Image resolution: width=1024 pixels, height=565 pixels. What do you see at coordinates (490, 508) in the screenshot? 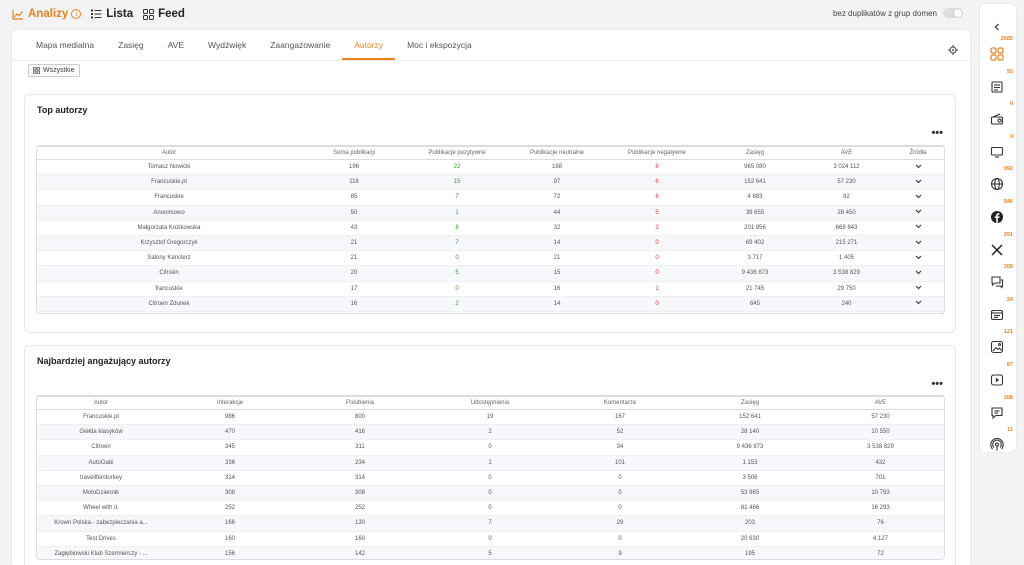
I see `table-row: Wheel with it. 252 252 0 0 81 466 16 293` at bounding box center [490, 508].